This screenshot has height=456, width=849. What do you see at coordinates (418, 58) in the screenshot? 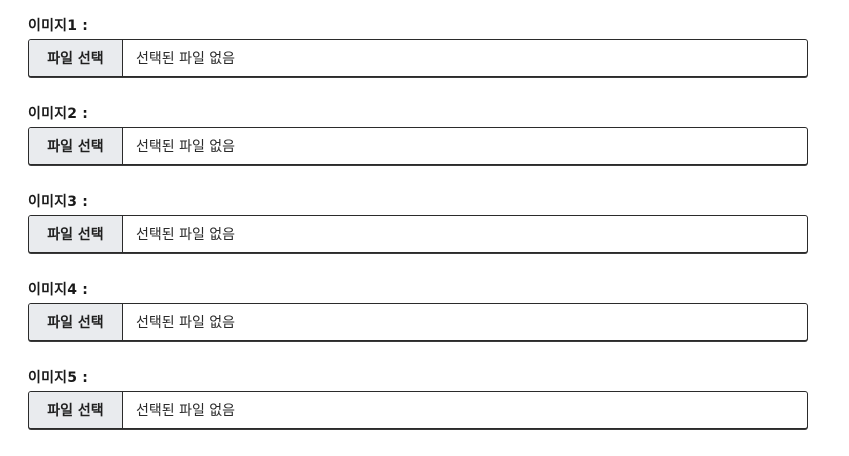
I see `file-input-1: 파일 선택 선택된 파일 없음` at bounding box center [418, 58].